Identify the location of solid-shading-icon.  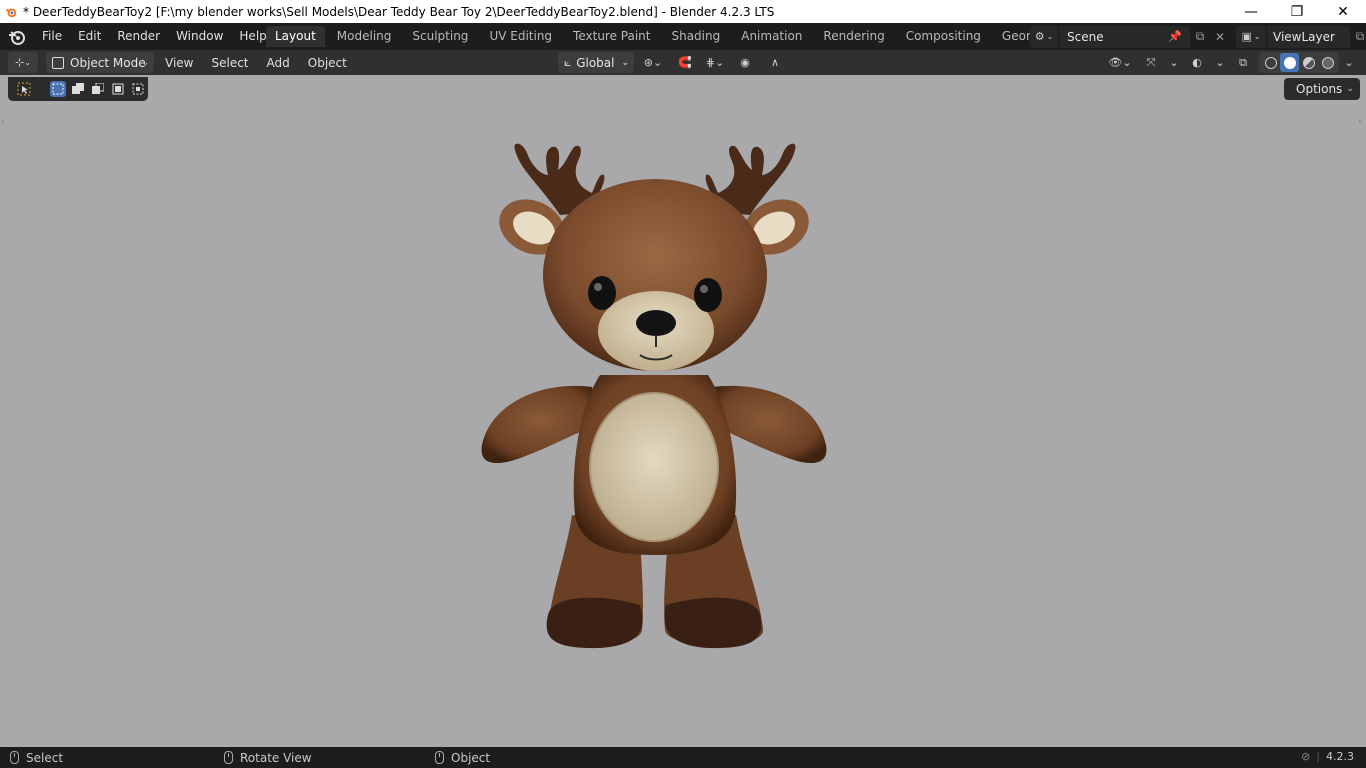
(1289, 62).